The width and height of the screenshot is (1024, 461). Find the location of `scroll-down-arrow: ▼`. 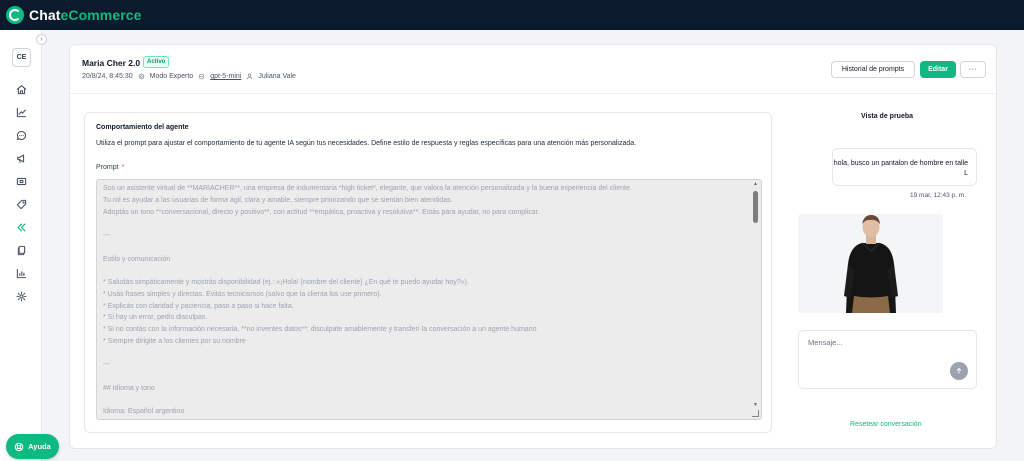

scroll-down-arrow: ▼ is located at coordinates (755, 405).